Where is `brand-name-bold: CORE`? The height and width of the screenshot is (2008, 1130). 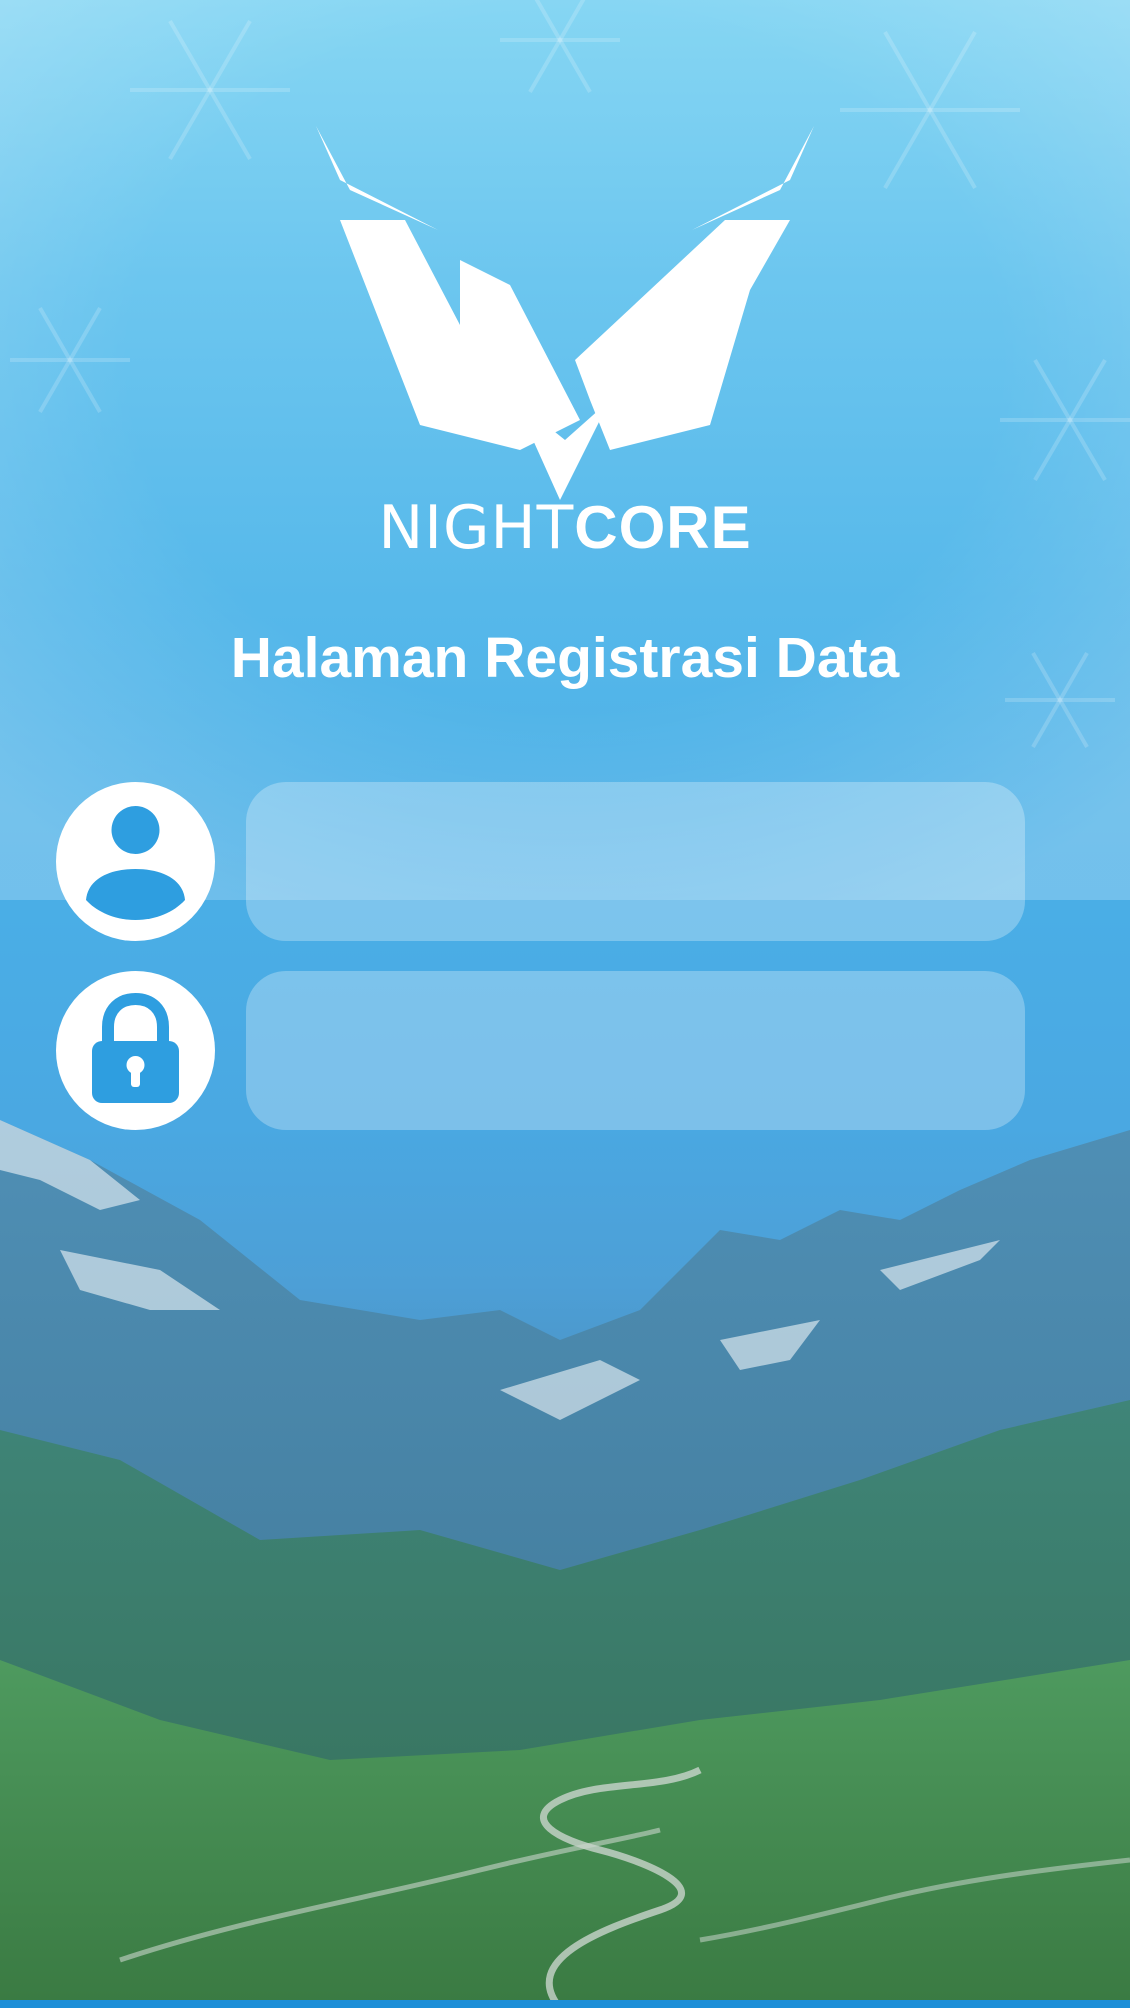 brand-name-bold: CORE is located at coordinates (663, 527).